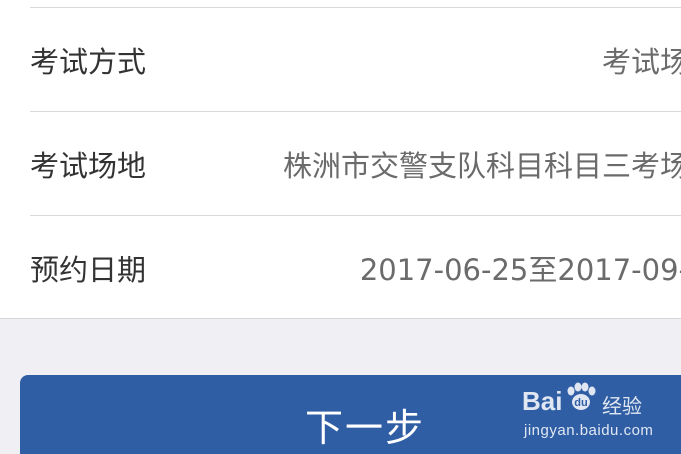 This screenshot has height=454, width=681. What do you see at coordinates (88, 166) in the screenshot?
I see `exam-venue-label: 考试场地` at bounding box center [88, 166].